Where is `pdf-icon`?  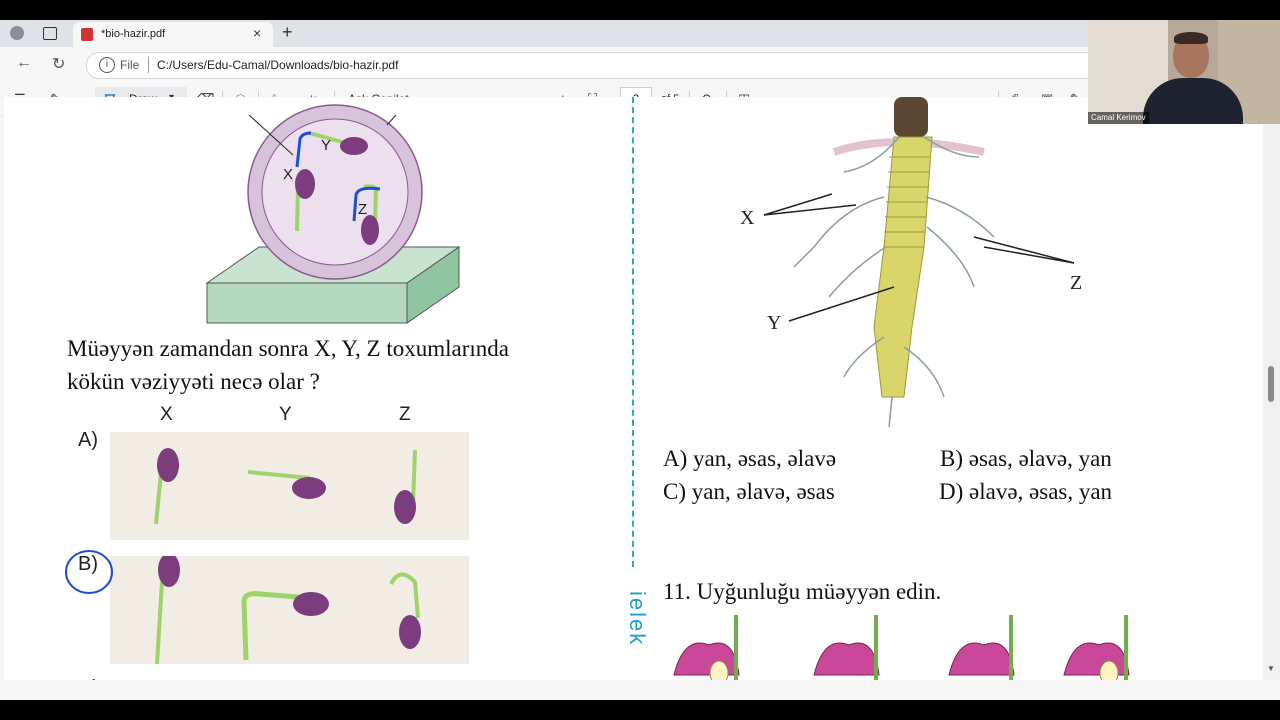
pdf-icon is located at coordinates (87, 34).